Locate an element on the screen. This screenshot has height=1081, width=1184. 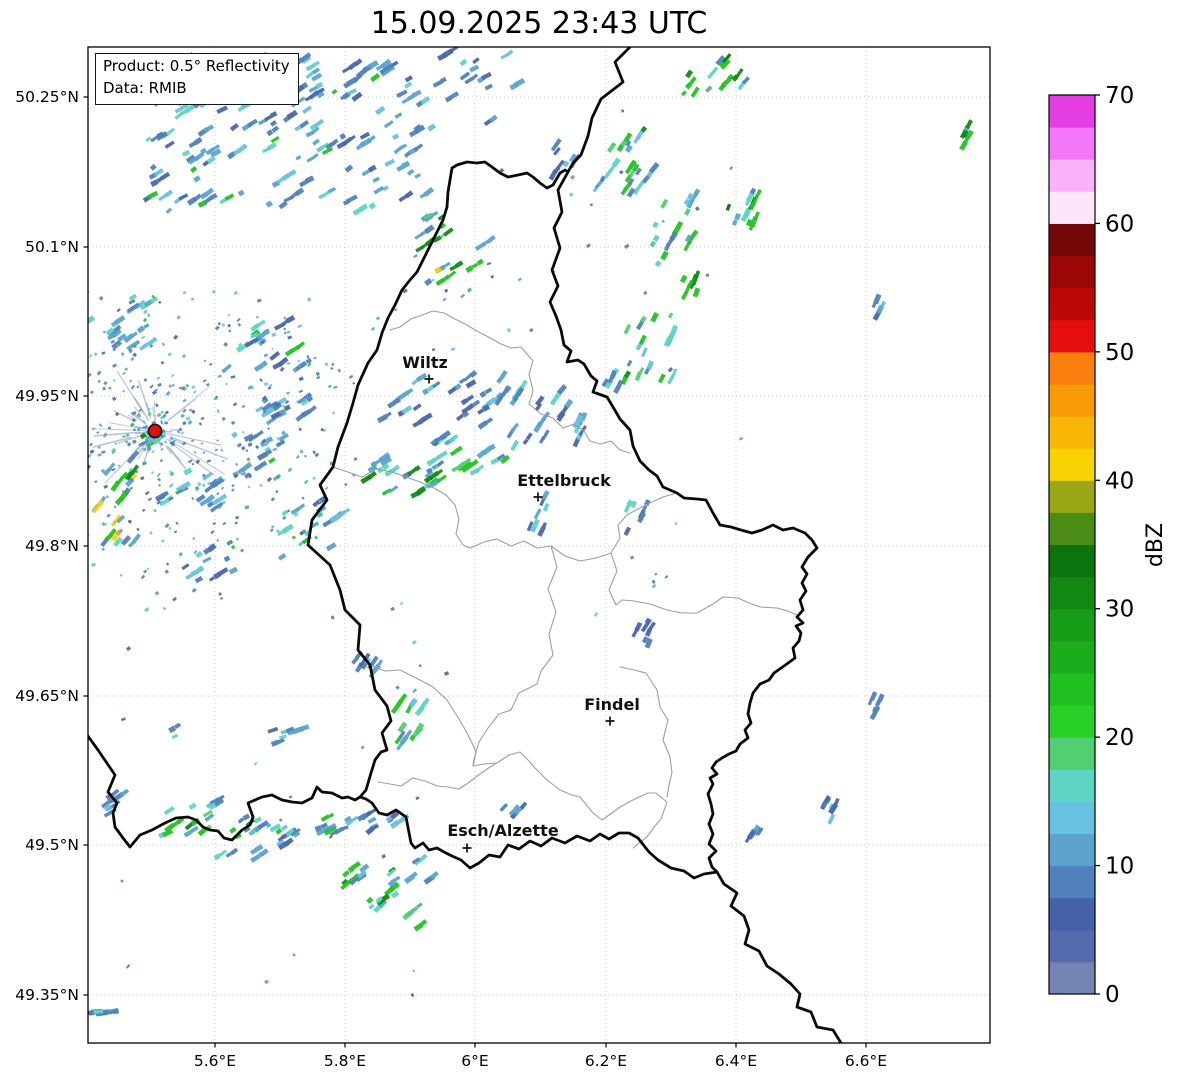
y-tick-label: 49.65°N is located at coordinates (47, 696).